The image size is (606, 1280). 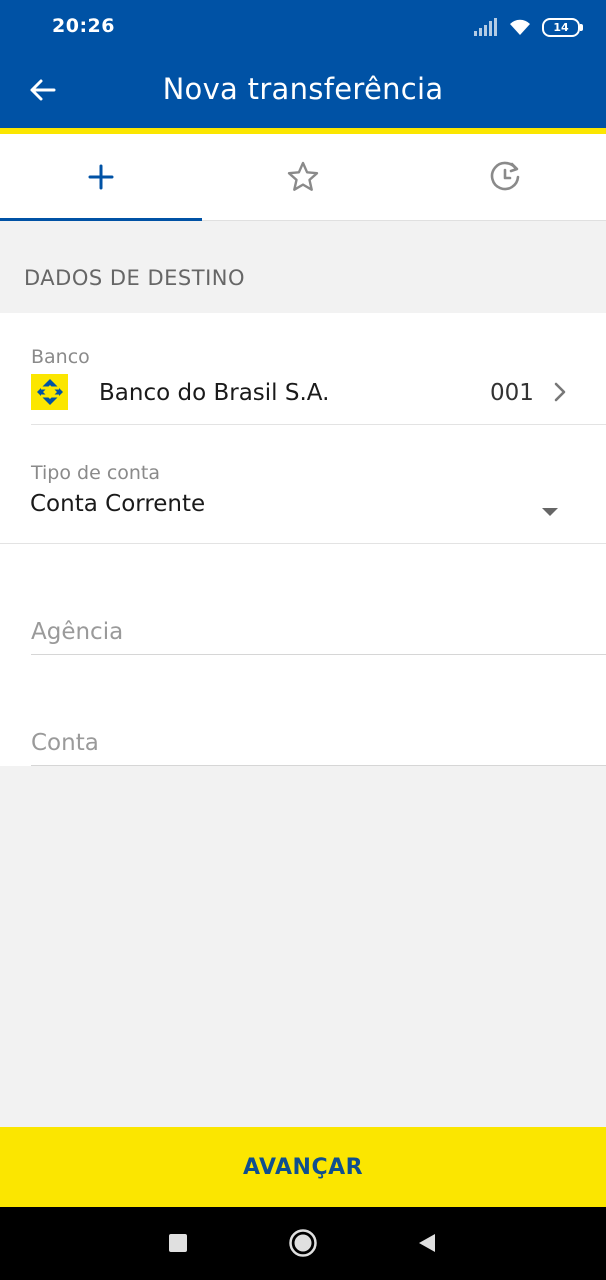 What do you see at coordinates (318, 629) in the screenshot?
I see `agency-input: Agência` at bounding box center [318, 629].